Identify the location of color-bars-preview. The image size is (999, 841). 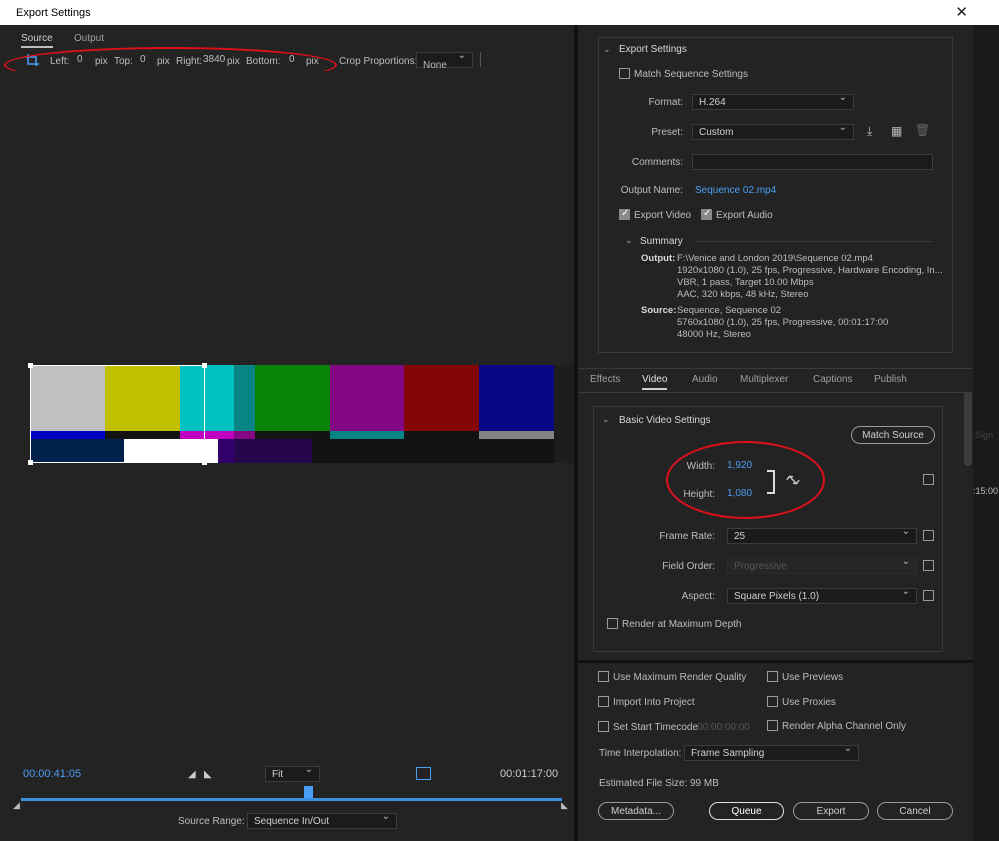
(306, 414).